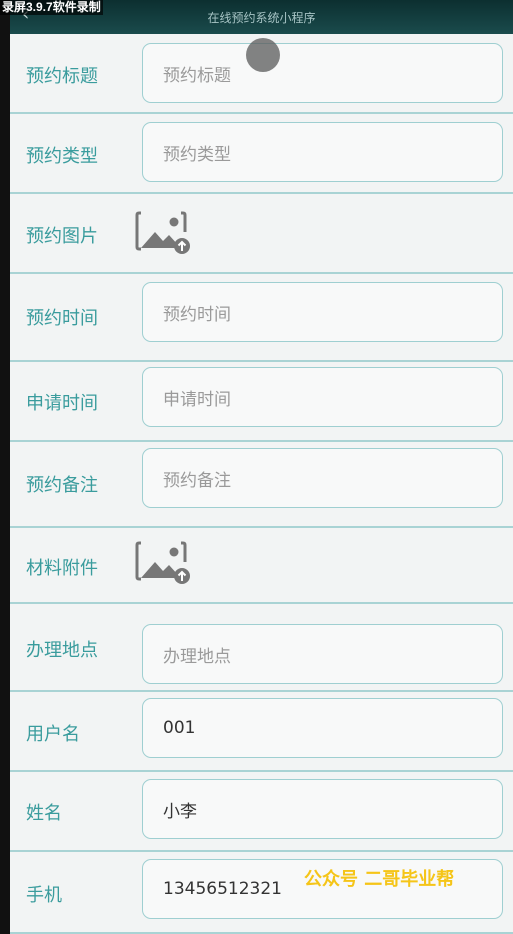 Image resolution: width=513 pixels, height=934 pixels. I want to click on left-edge, so click(5, 467).